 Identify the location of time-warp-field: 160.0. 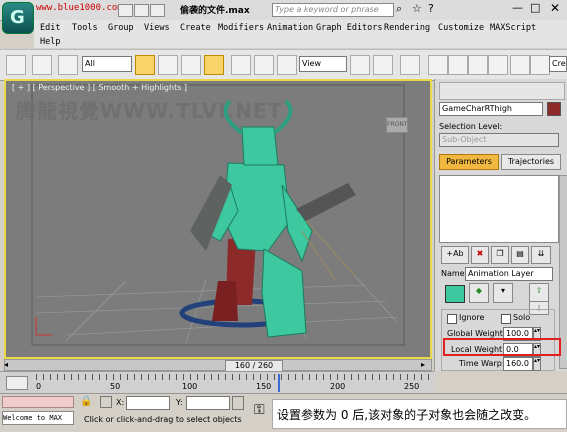
(518, 364).